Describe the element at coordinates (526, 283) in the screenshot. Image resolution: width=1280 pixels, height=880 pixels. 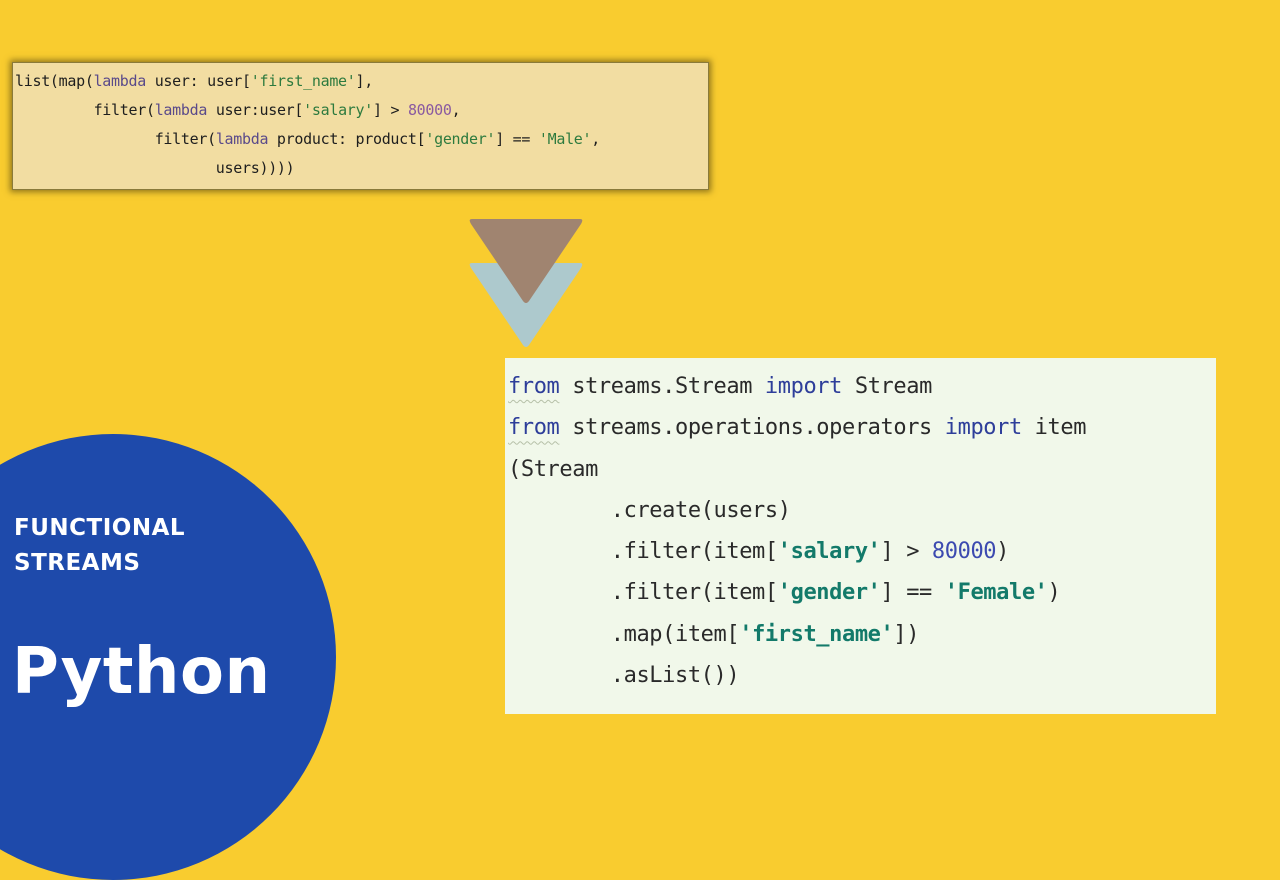
I see `double-chevron-down-icon` at that location.